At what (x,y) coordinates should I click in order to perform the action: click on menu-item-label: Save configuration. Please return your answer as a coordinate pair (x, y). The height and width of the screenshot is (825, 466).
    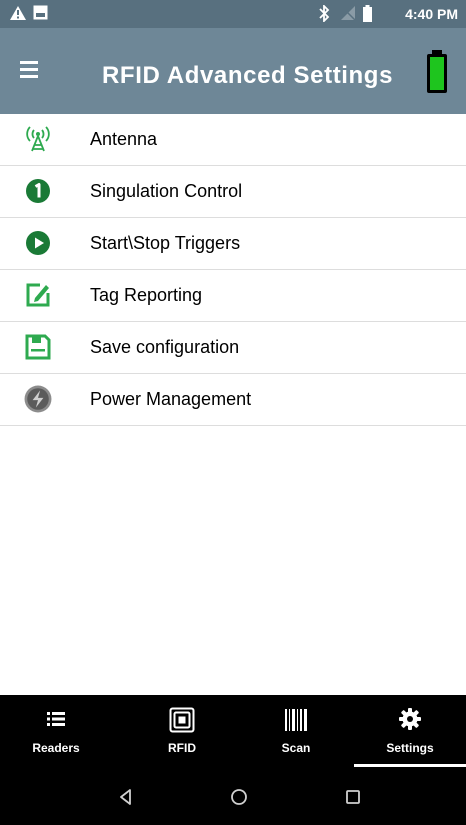
    Looking at the image, I should click on (165, 347).